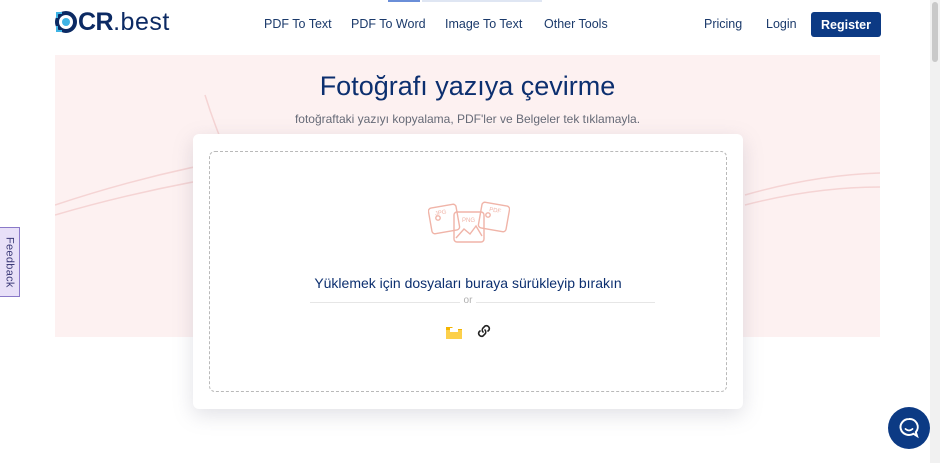 This screenshot has height=463, width=940. I want to click on link-icon, so click(484, 331).